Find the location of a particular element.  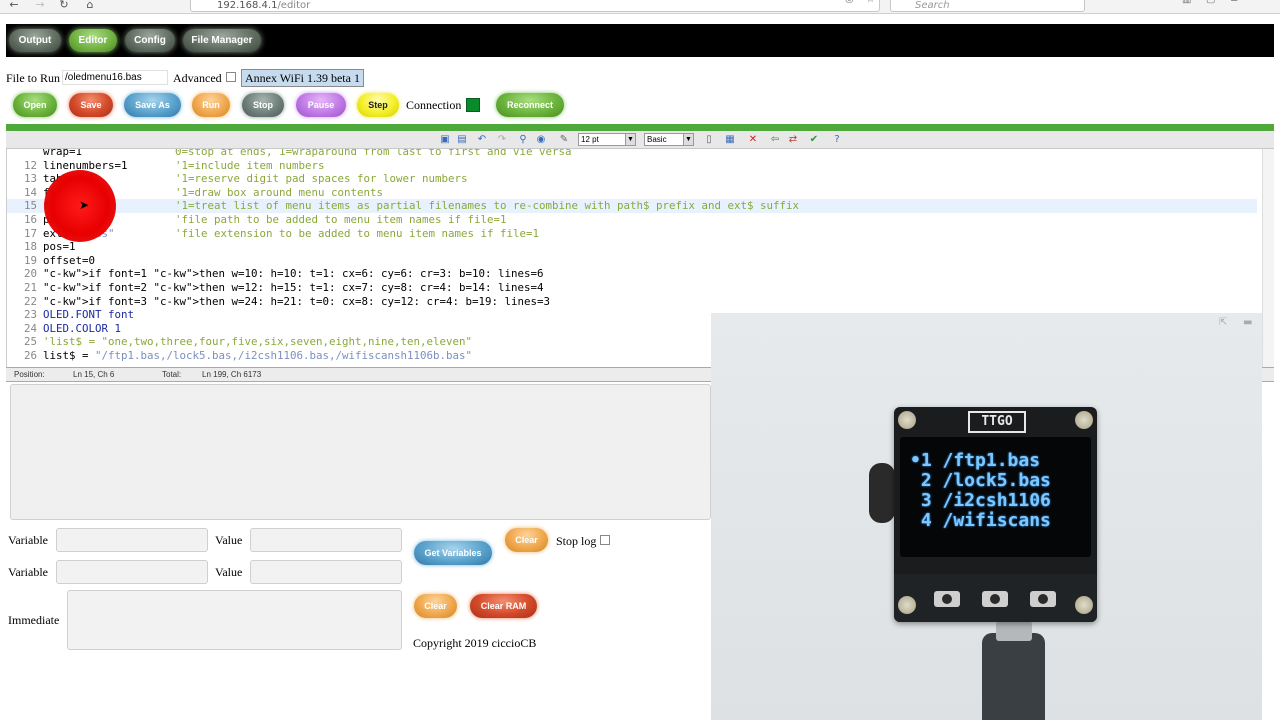

line-code: OLED.FONT font is located at coordinates (89, 315).